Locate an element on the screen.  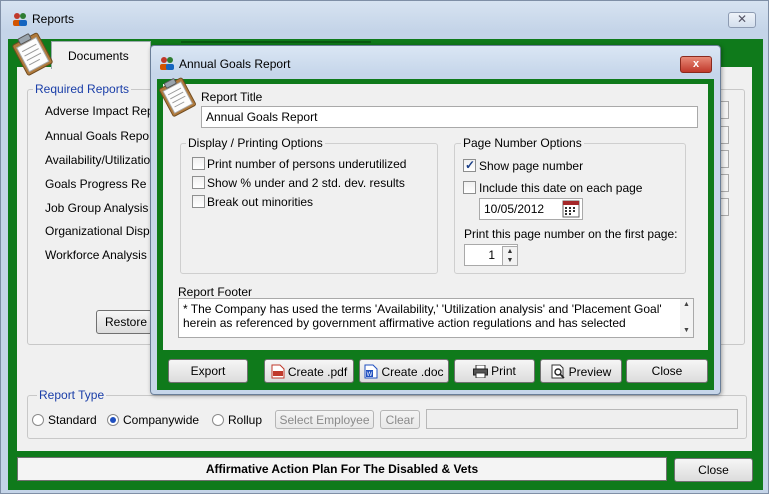
display-options-title: Display / Printing Options is located at coordinates (255, 143).